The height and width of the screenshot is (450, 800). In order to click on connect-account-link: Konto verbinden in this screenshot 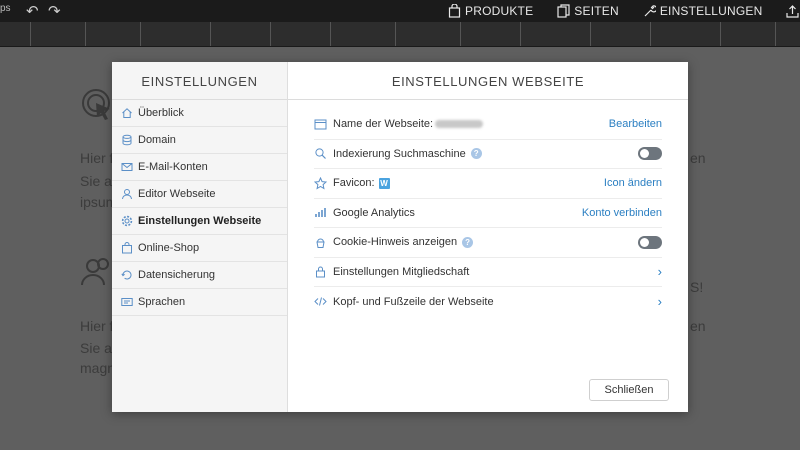, I will do `click(622, 213)`.